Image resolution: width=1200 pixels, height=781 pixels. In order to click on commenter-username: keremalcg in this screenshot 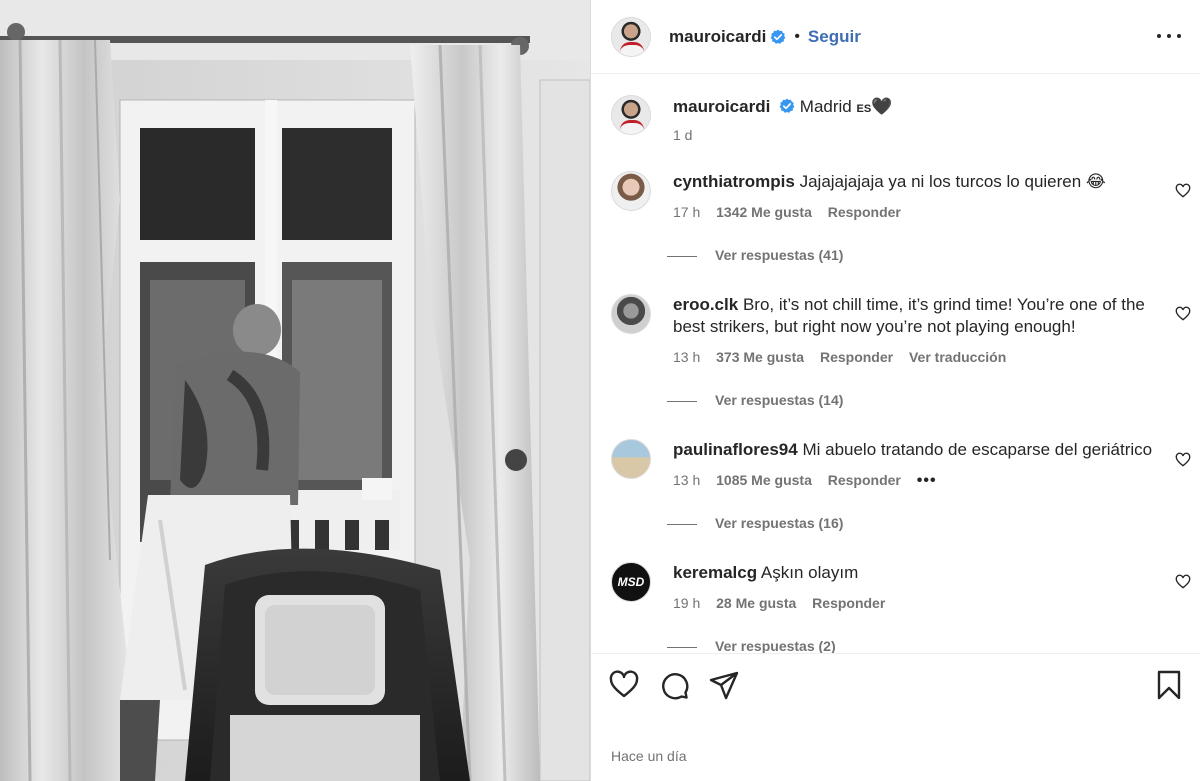, I will do `click(715, 572)`.